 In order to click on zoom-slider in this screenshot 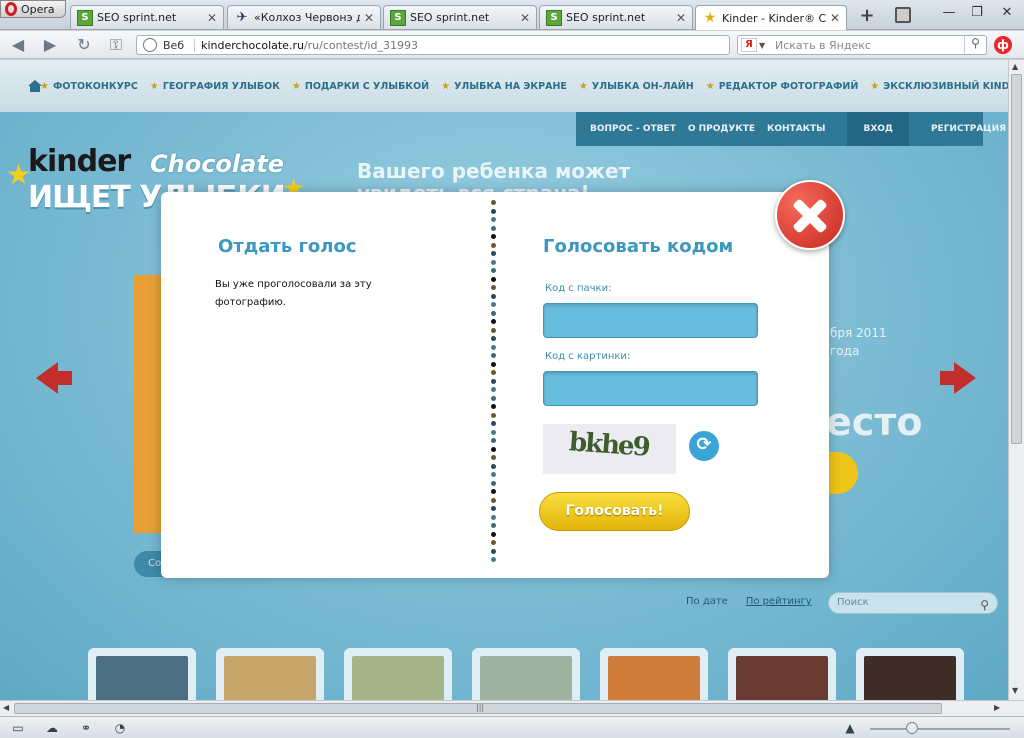, I will do `click(940, 729)`.